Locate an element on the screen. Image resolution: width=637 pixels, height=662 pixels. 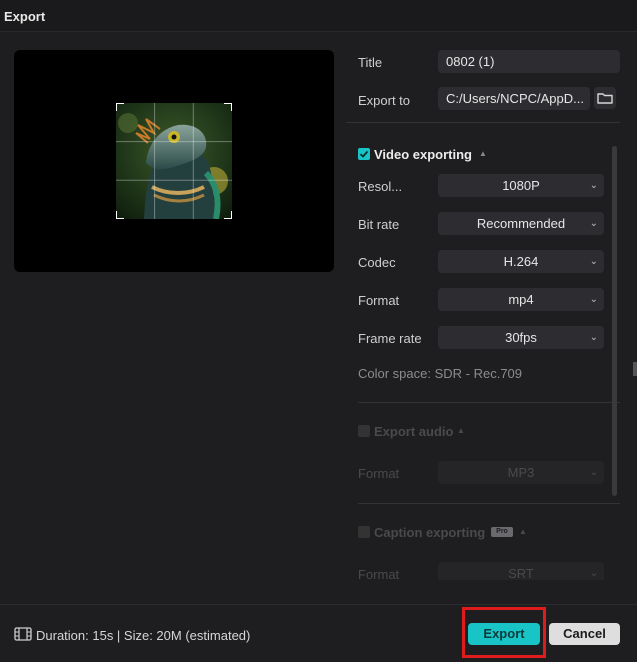
dialog-titlebar: Export is located at coordinates (318, 16).